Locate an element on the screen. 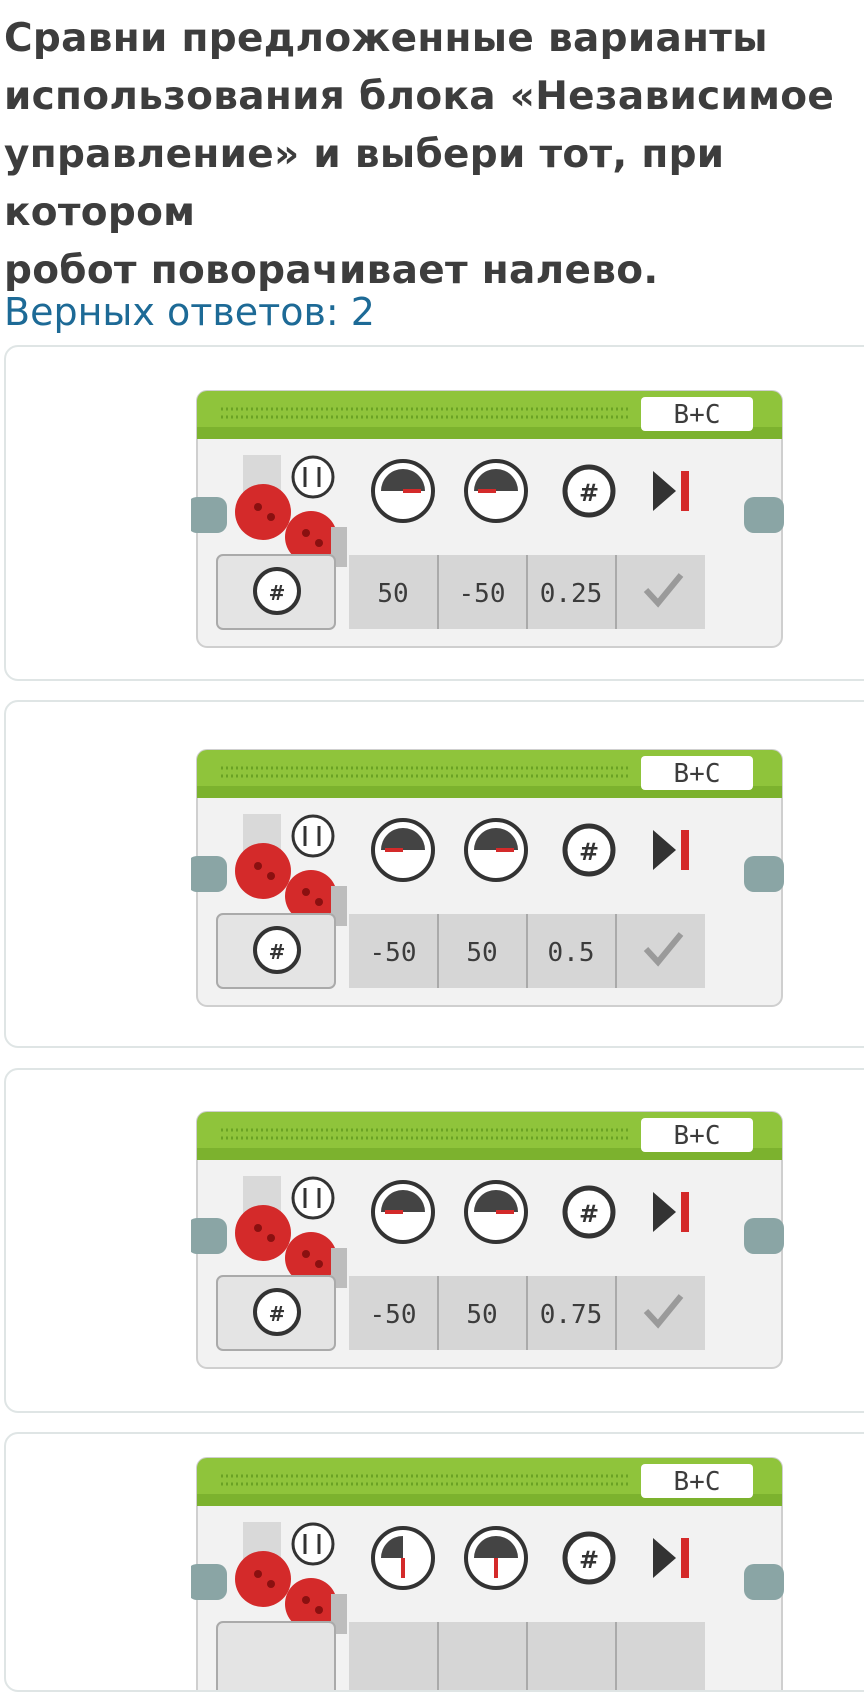 Image resolution: width=864 pixels, height=1692 pixels. svg-text: 0.5 is located at coordinates (571, 953).